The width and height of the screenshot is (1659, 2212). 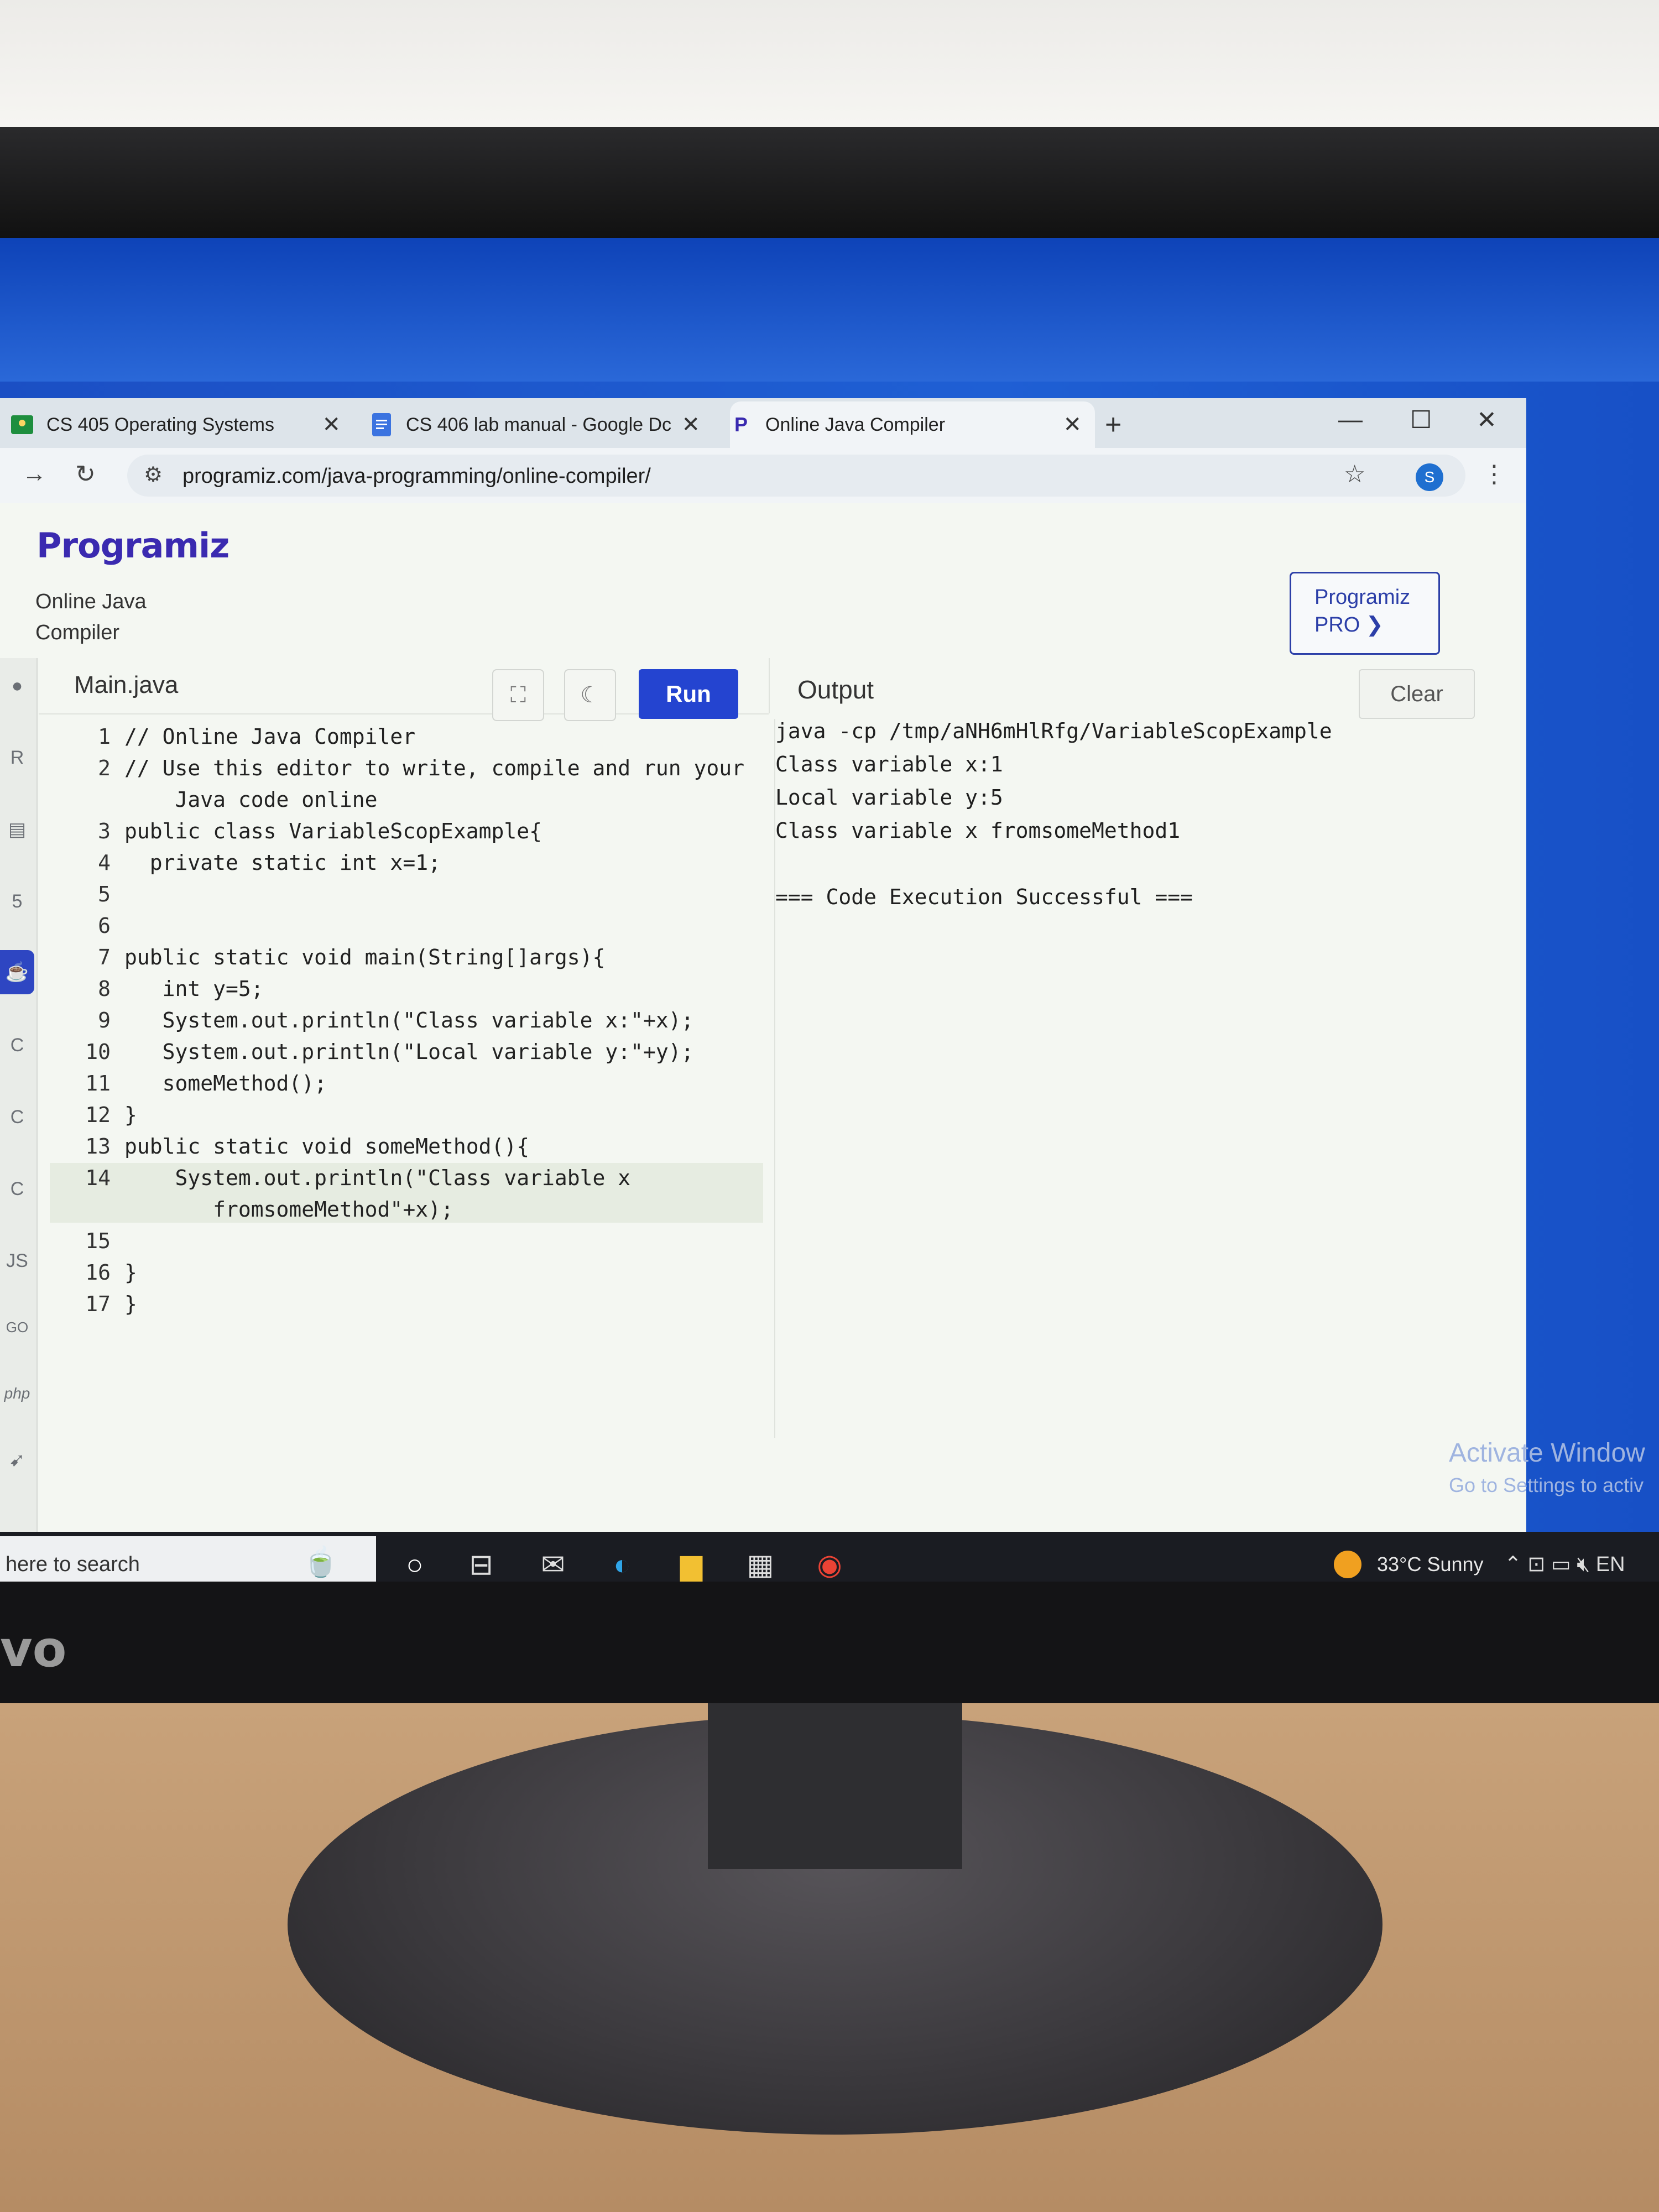 What do you see at coordinates (1546, 1485) in the screenshot?
I see `activate-windows-hint: Go to Settings to activ` at bounding box center [1546, 1485].